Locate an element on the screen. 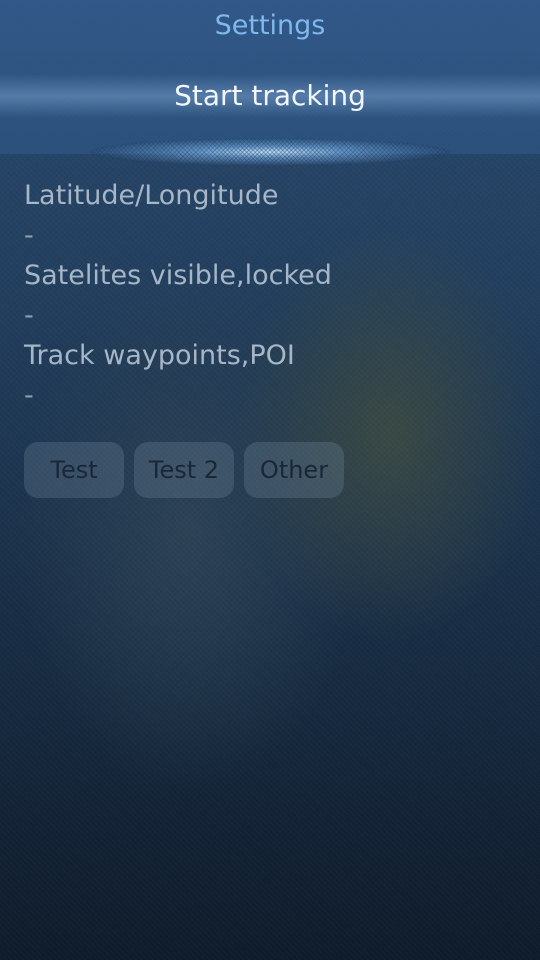  test-2-button: Test 2 is located at coordinates (184, 470).